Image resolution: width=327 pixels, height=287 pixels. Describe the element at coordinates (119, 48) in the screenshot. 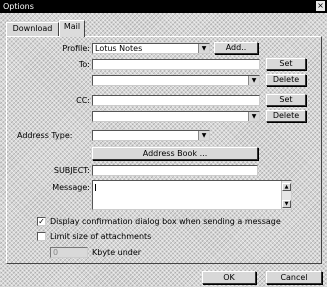

I see `profile-value: Lotus Notes` at that location.